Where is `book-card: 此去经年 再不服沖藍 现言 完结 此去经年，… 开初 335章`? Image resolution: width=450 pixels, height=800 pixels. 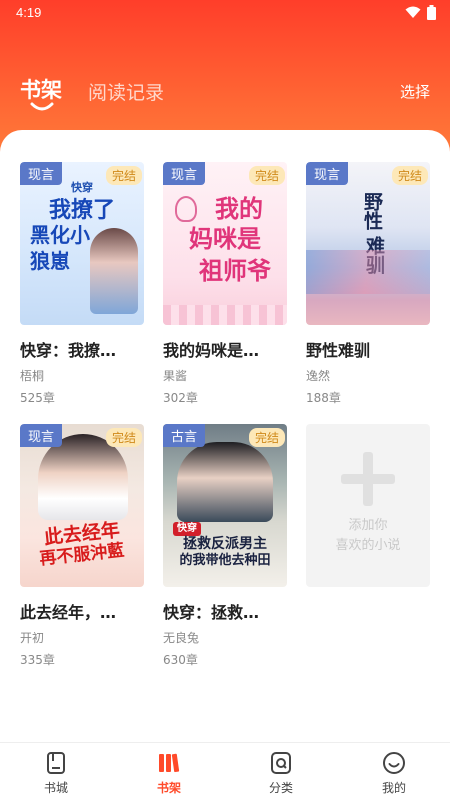 book-card: 此去经年 再不服沖藍 现言 完结 此去经年，… 开初 335章 is located at coordinates (82, 546).